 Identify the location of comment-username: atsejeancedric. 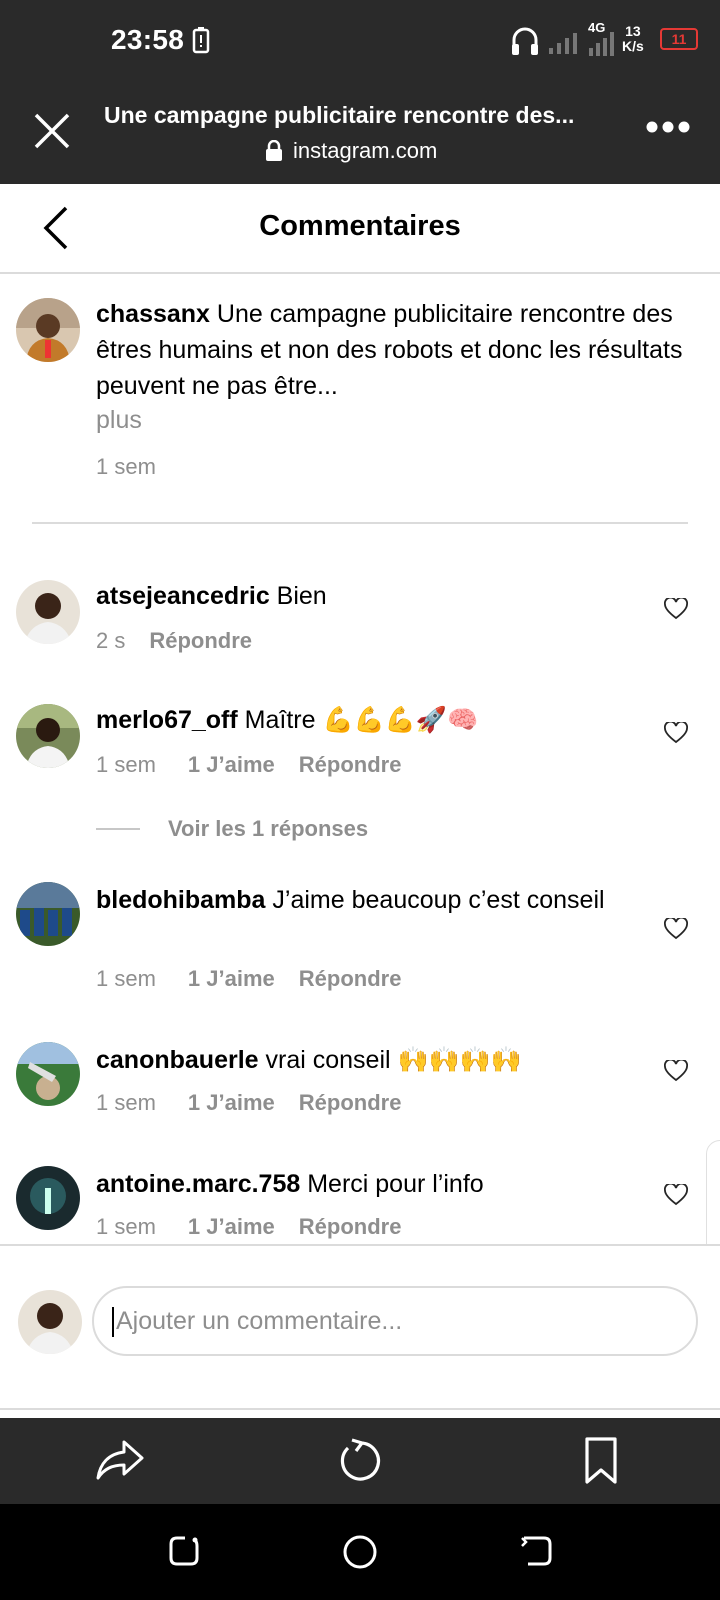
(183, 596).